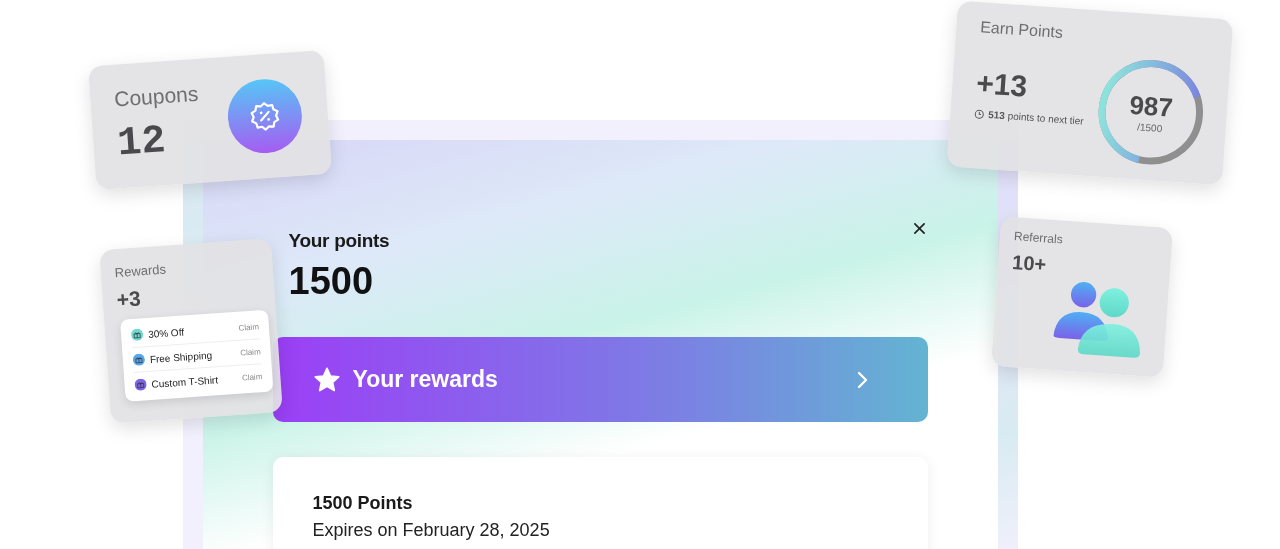 Image resolution: width=1280 pixels, height=549 pixels. Describe the element at coordinates (363, 503) in the screenshot. I see `summary-heading: 1500 Points` at that location.